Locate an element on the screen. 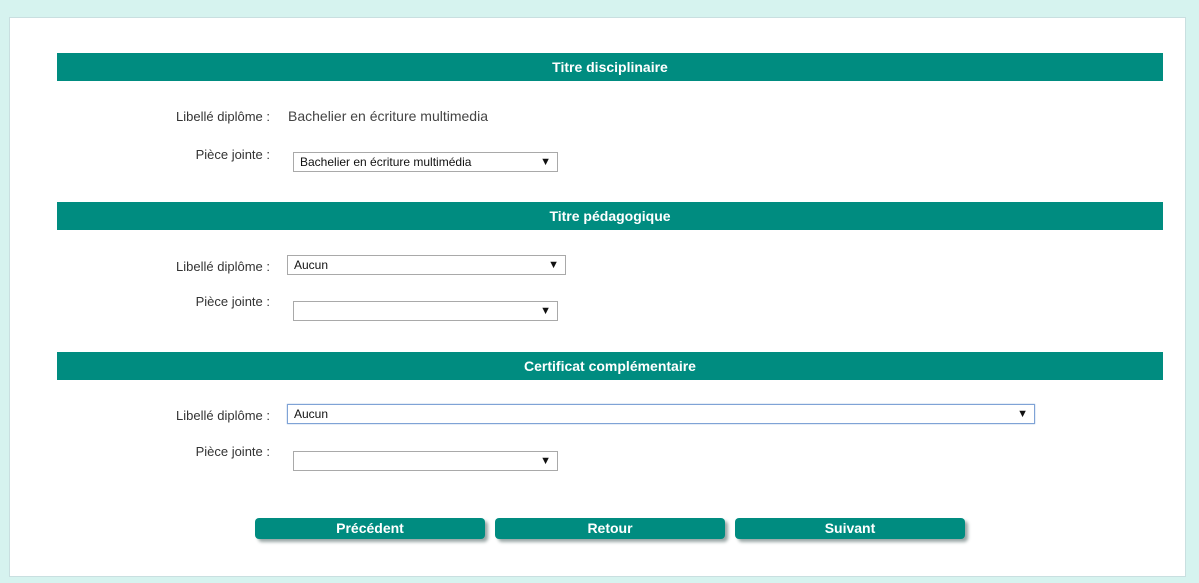 The height and width of the screenshot is (583, 1199). section-header-certificat-complementaire: Certificat complémentaire is located at coordinates (610, 366).